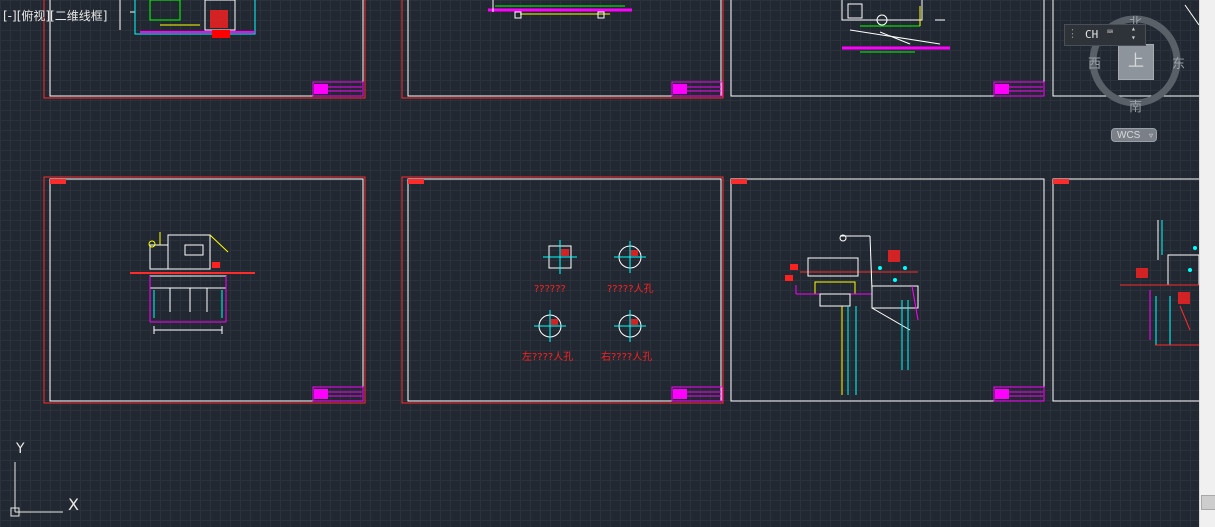 This screenshot has width=1215, height=527. I want to click on viewcube-top-face: 上, so click(1136, 62).